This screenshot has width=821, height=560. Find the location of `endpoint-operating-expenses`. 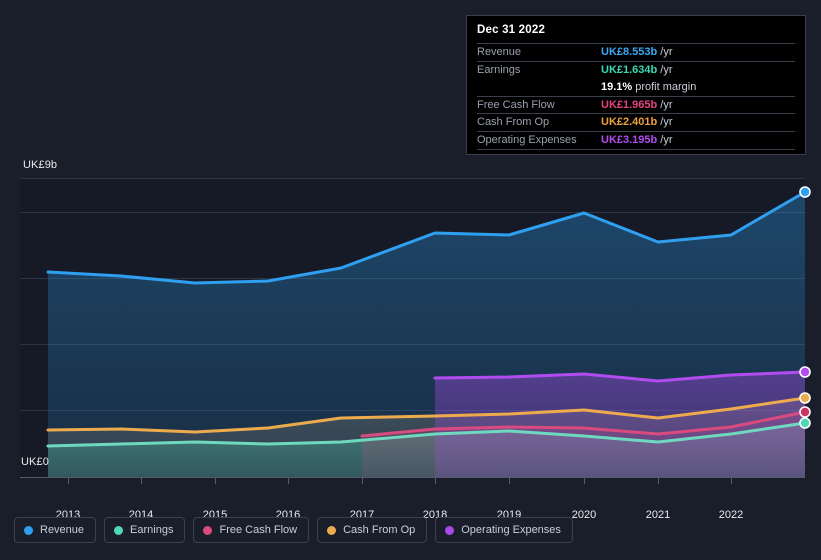

endpoint-operating-expenses is located at coordinates (805, 372).